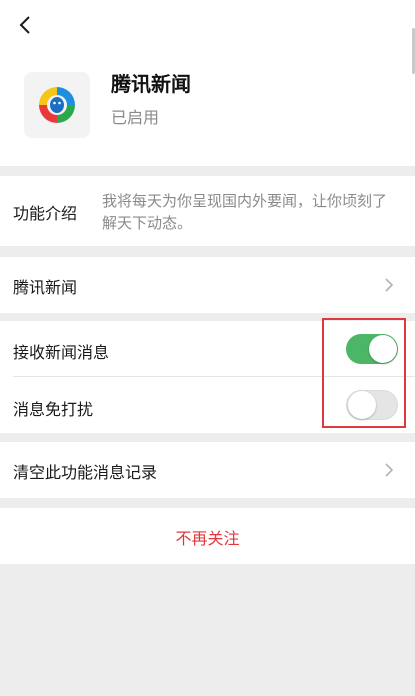 The image size is (415, 696). I want to click on intro-section: 功能介绍 我将每天为你呈现国内外要闻，让你顷刻了解天下动态。, so click(207, 211).